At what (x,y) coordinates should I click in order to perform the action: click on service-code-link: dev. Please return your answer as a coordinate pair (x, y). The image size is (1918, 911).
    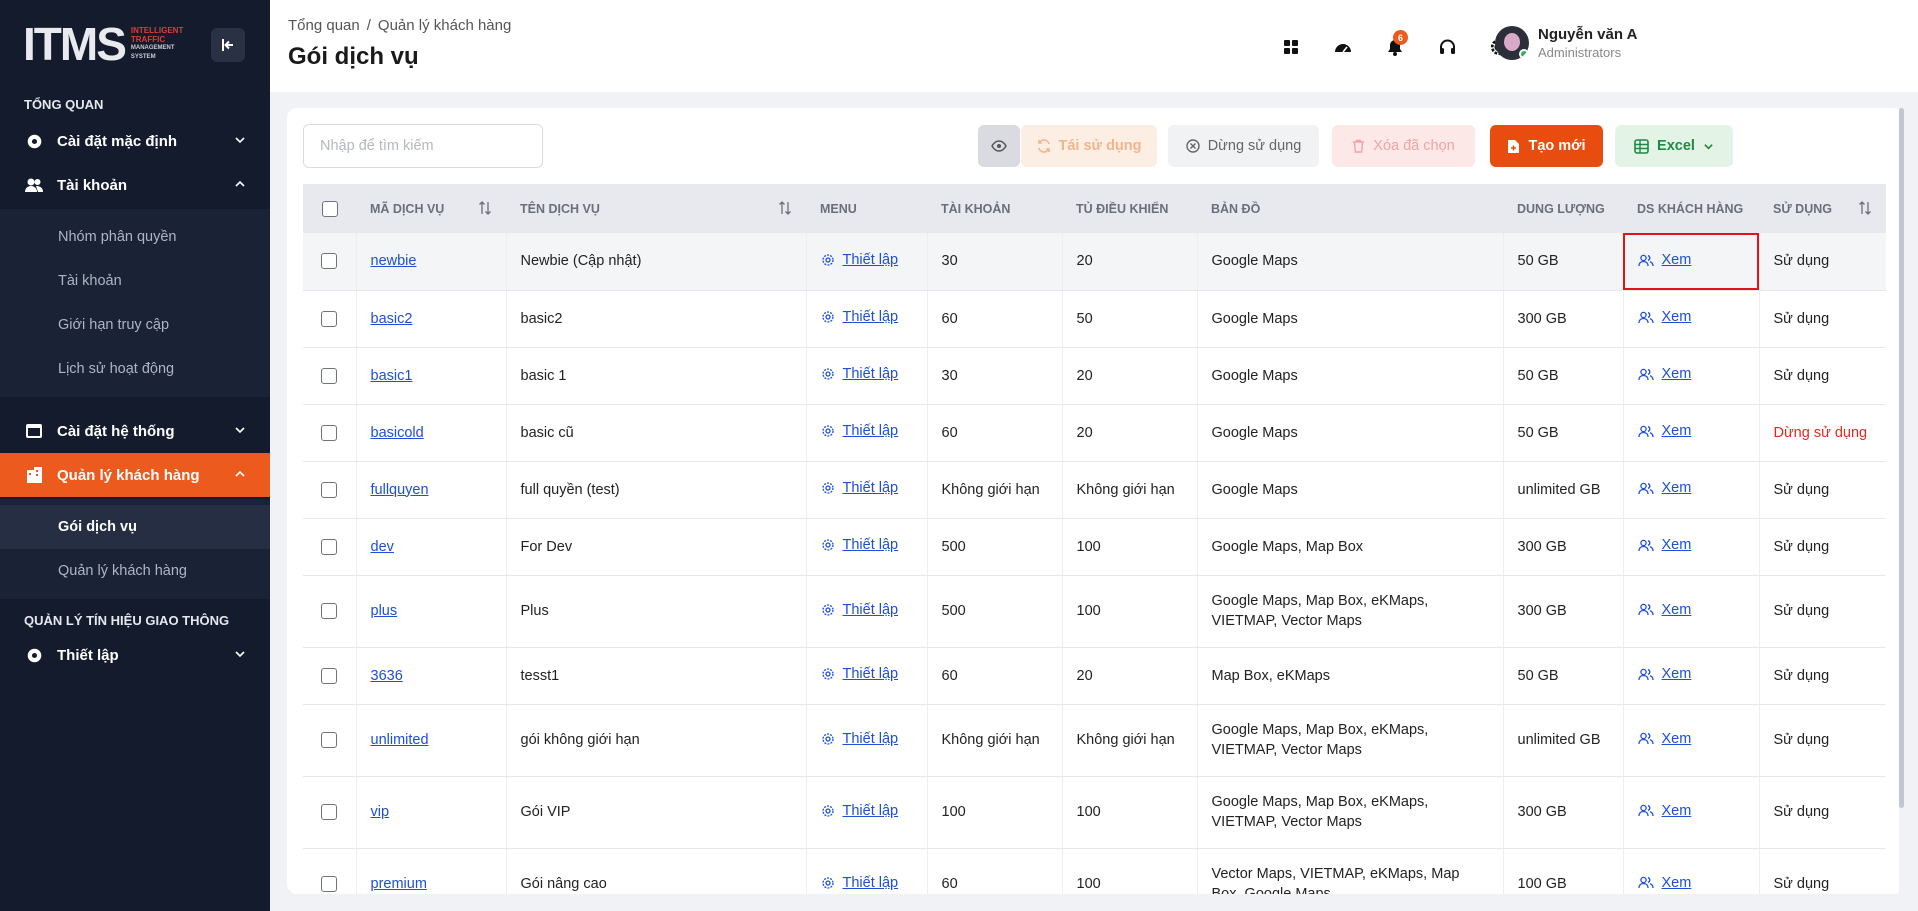
    Looking at the image, I should click on (382, 547).